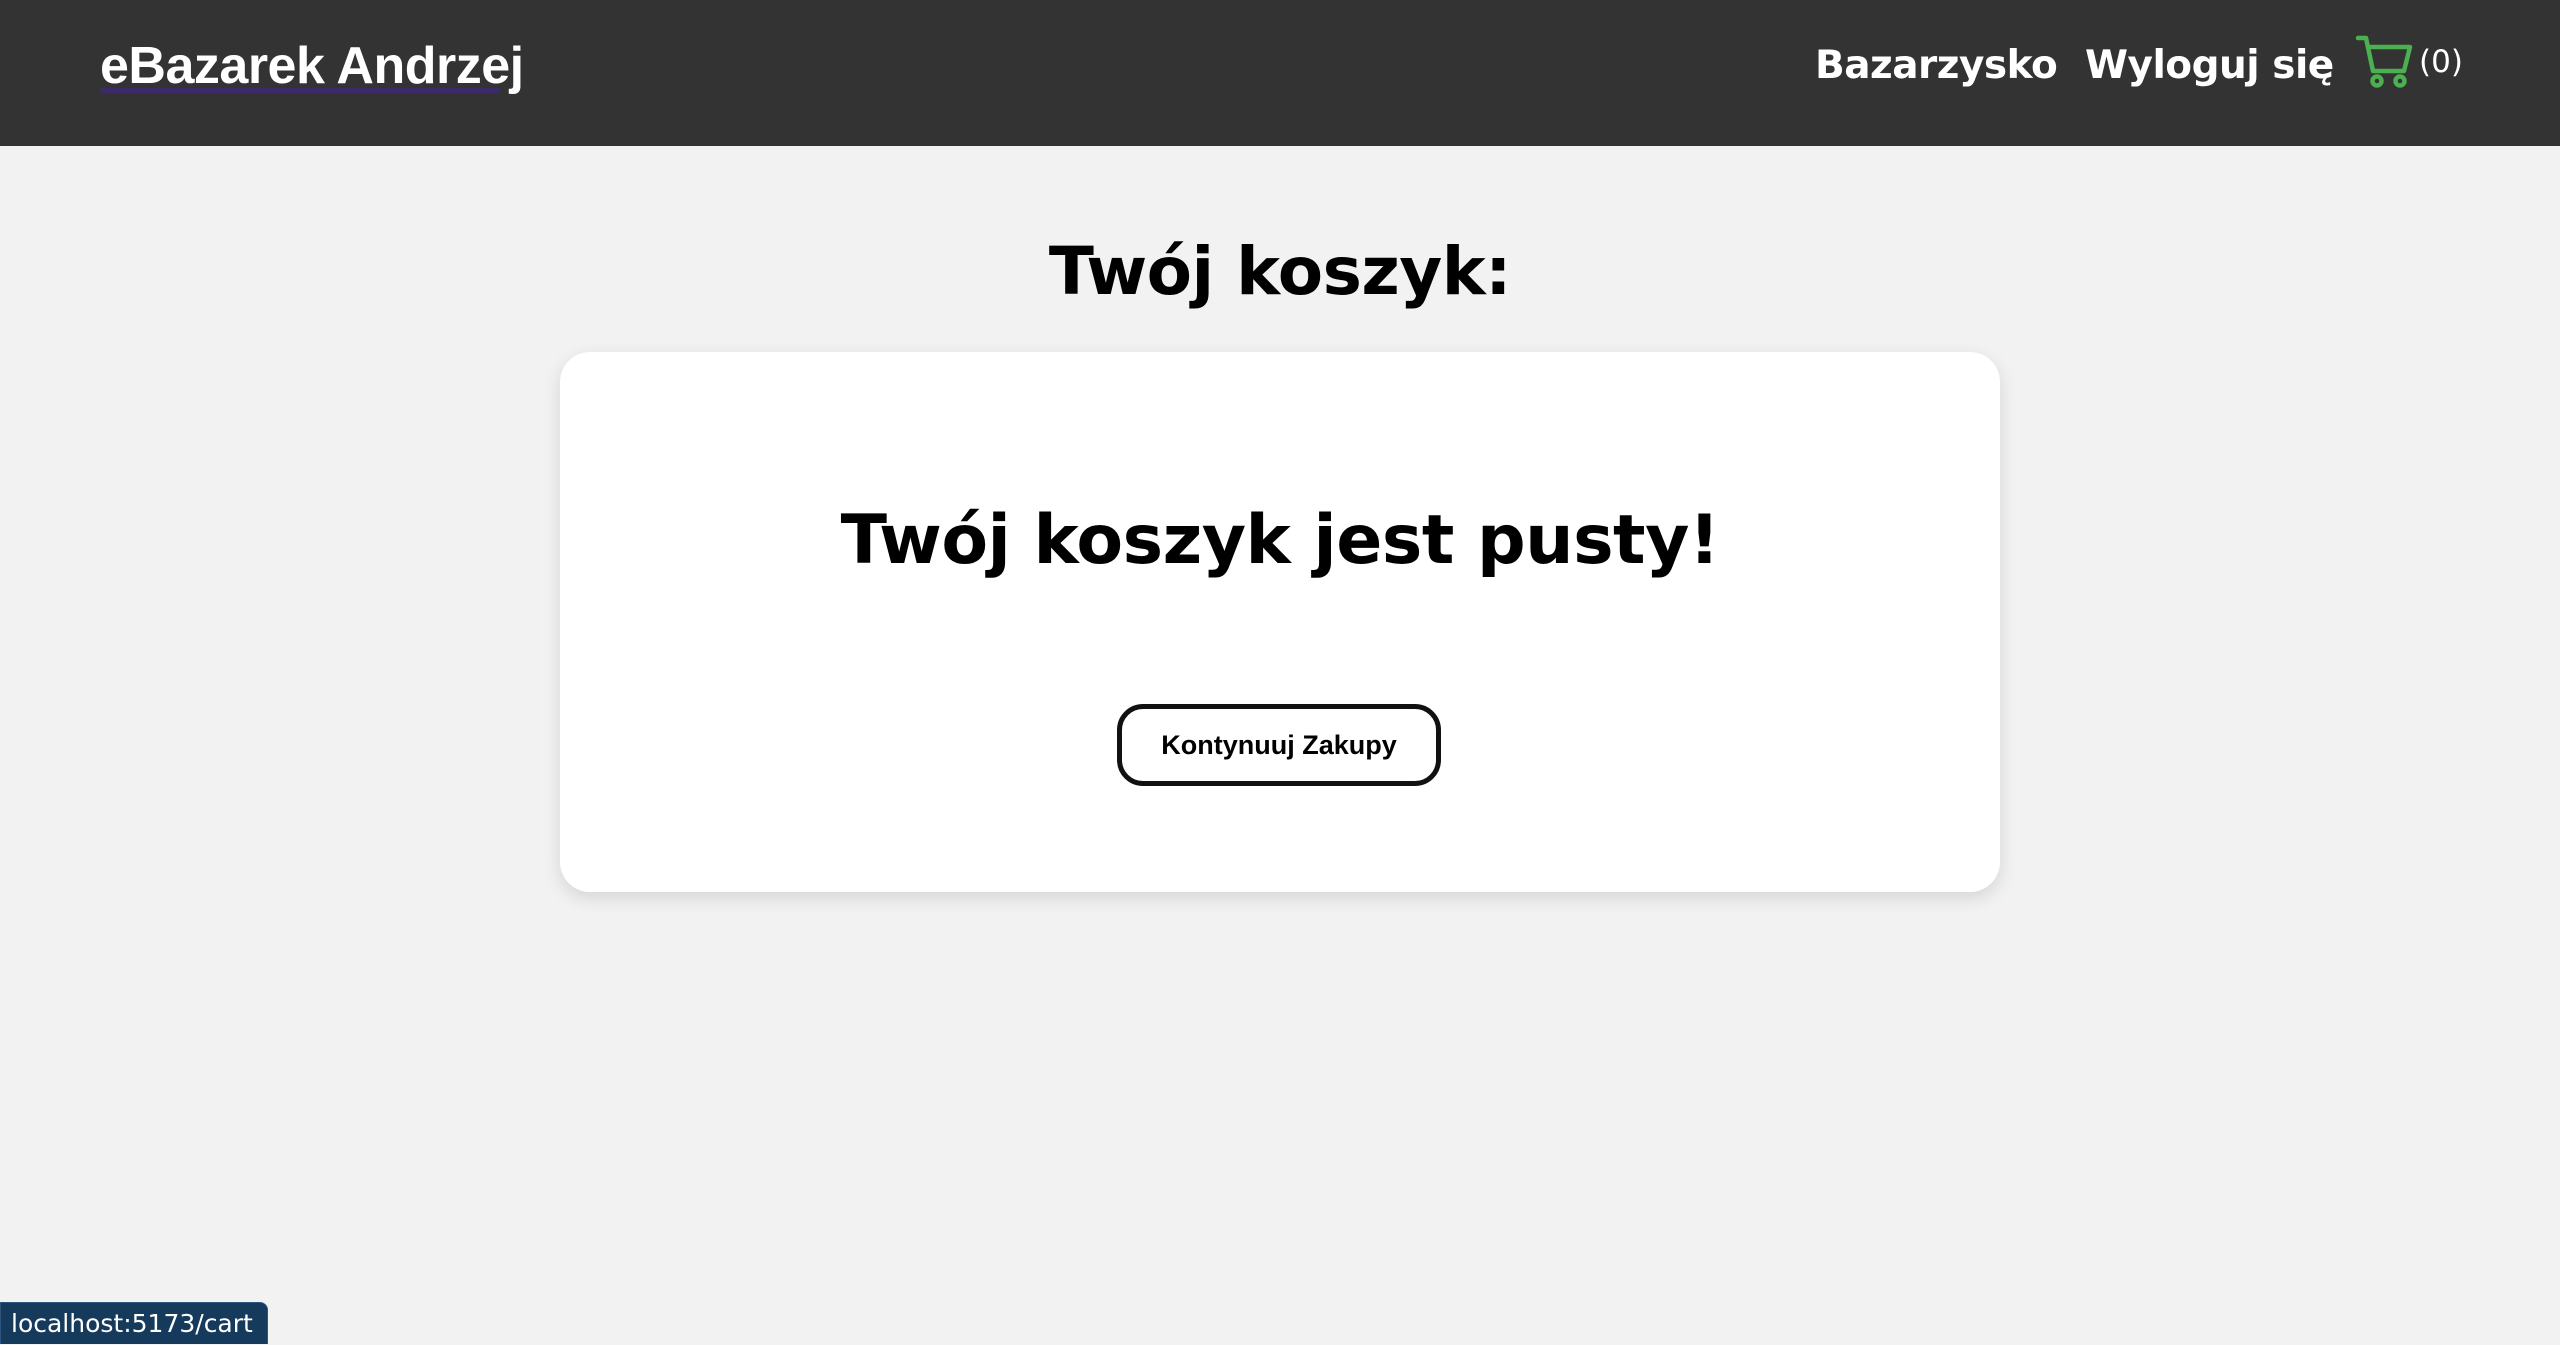  What do you see at coordinates (1280, 271) in the screenshot?
I see `page-title: Twój koszyk:` at bounding box center [1280, 271].